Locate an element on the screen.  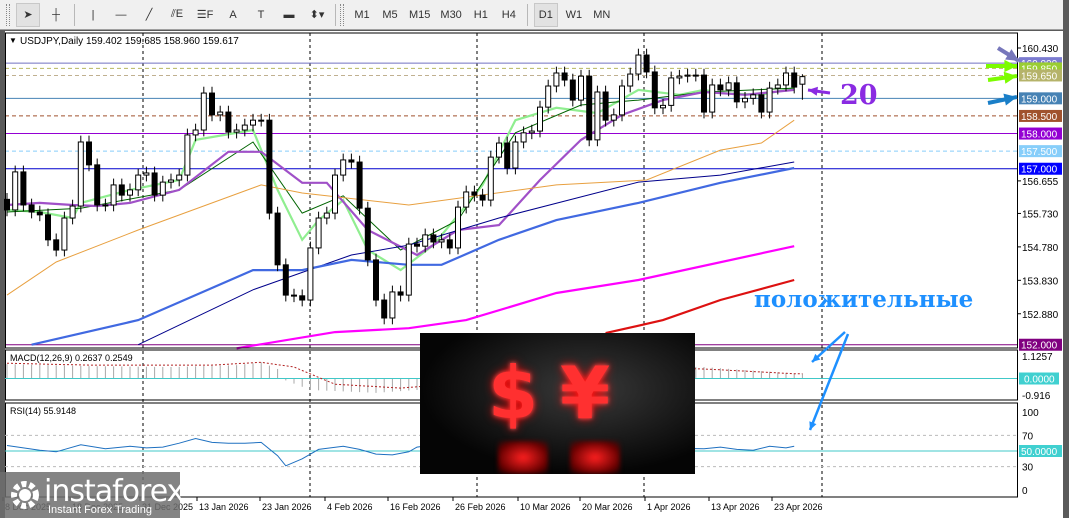
macd-zero-label: 0.0000 is located at coordinates (1039, 380).